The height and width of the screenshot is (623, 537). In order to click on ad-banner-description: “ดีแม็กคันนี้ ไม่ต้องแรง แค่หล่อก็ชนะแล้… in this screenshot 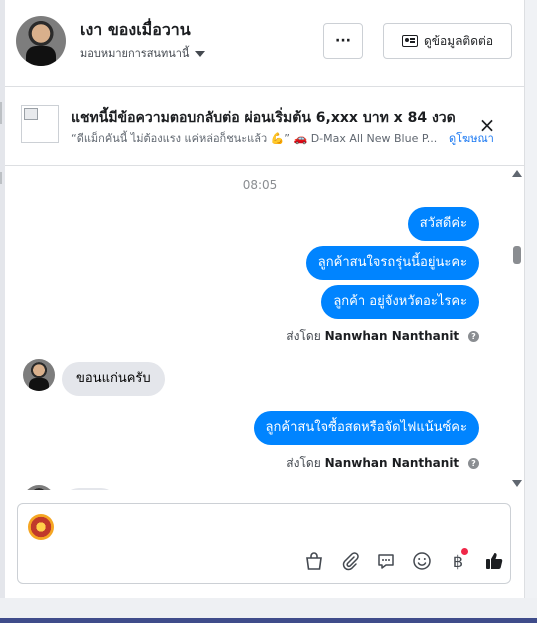, I will do `click(254, 138)`.